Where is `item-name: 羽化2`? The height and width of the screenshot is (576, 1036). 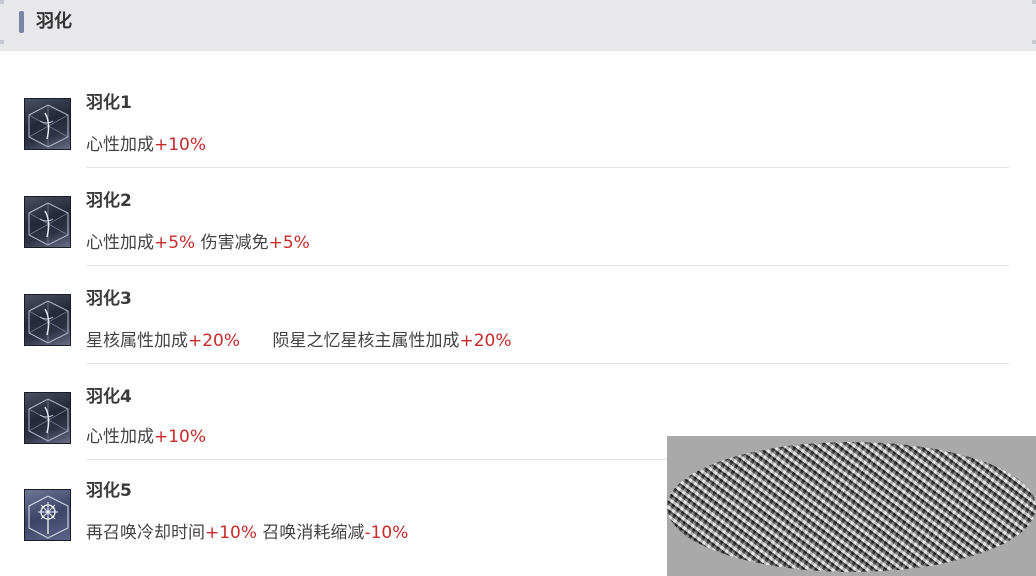 item-name: 羽化2 is located at coordinates (109, 201).